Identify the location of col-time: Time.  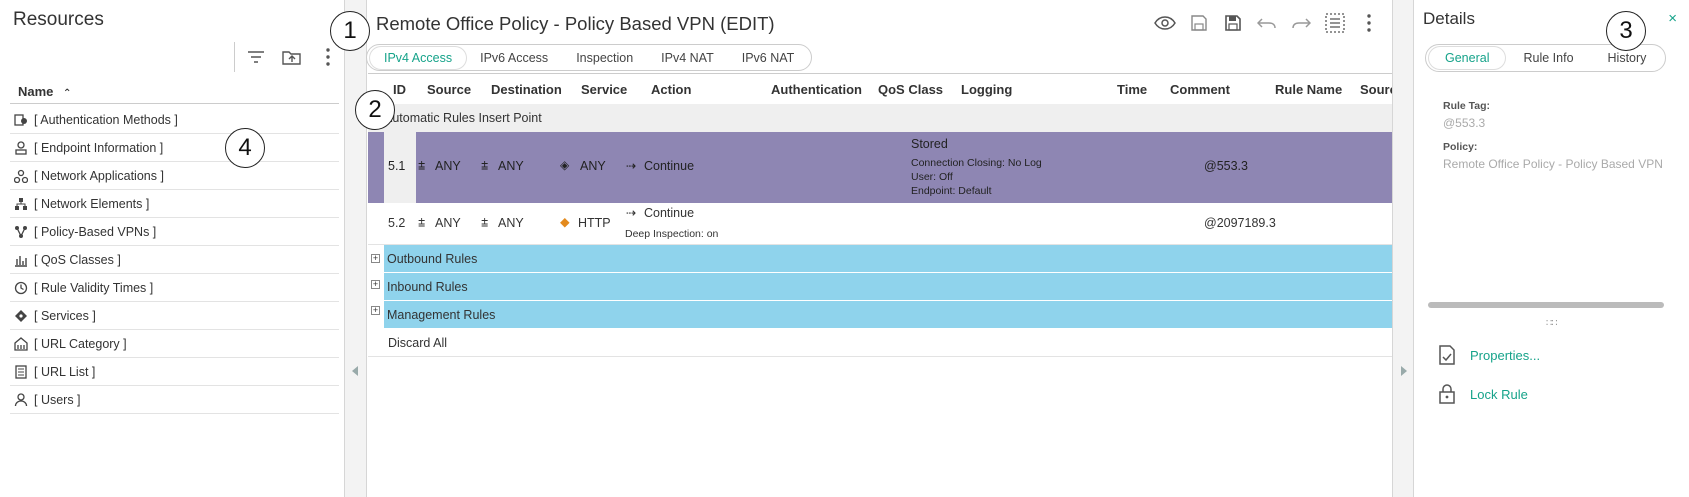
(1132, 89).